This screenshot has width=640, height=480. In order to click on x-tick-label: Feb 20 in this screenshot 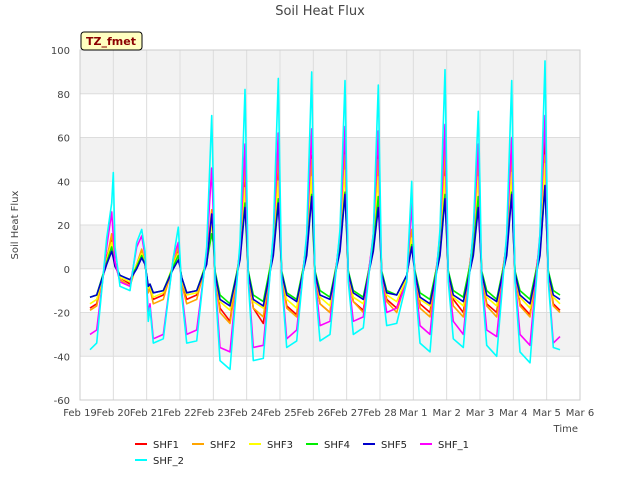, I will do `click(114, 413)`.